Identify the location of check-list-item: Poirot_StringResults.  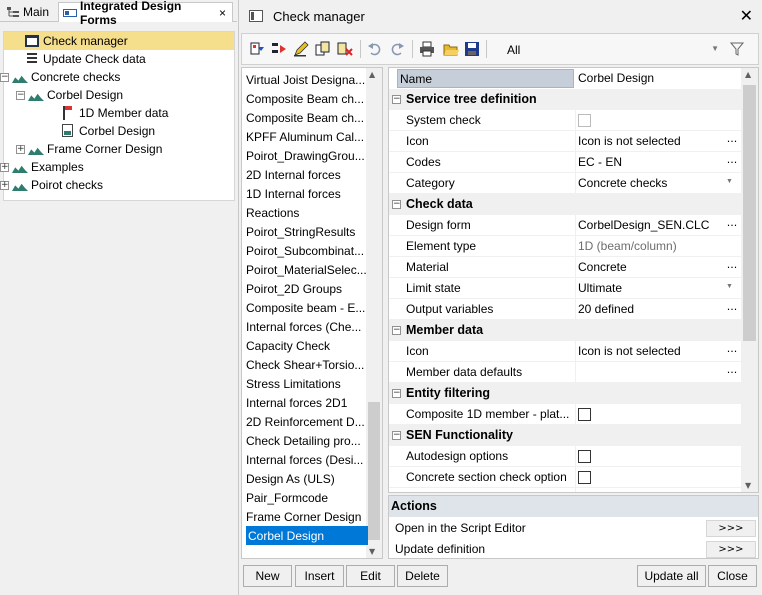
(306, 231).